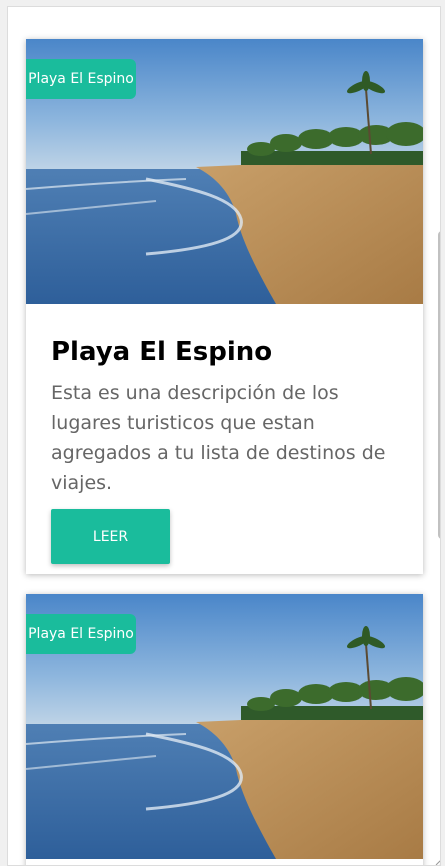 The image size is (445, 866). What do you see at coordinates (110, 536) in the screenshot?
I see `read-button: LEER` at bounding box center [110, 536].